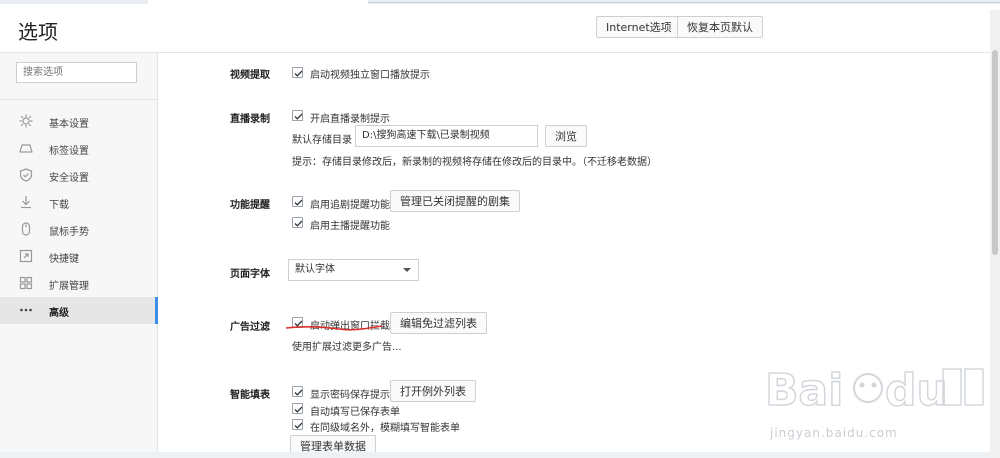 This screenshot has width=1000, height=458. What do you see at coordinates (69, 151) in the screenshot?
I see `sidebar-item-label: 标签设置` at bounding box center [69, 151].